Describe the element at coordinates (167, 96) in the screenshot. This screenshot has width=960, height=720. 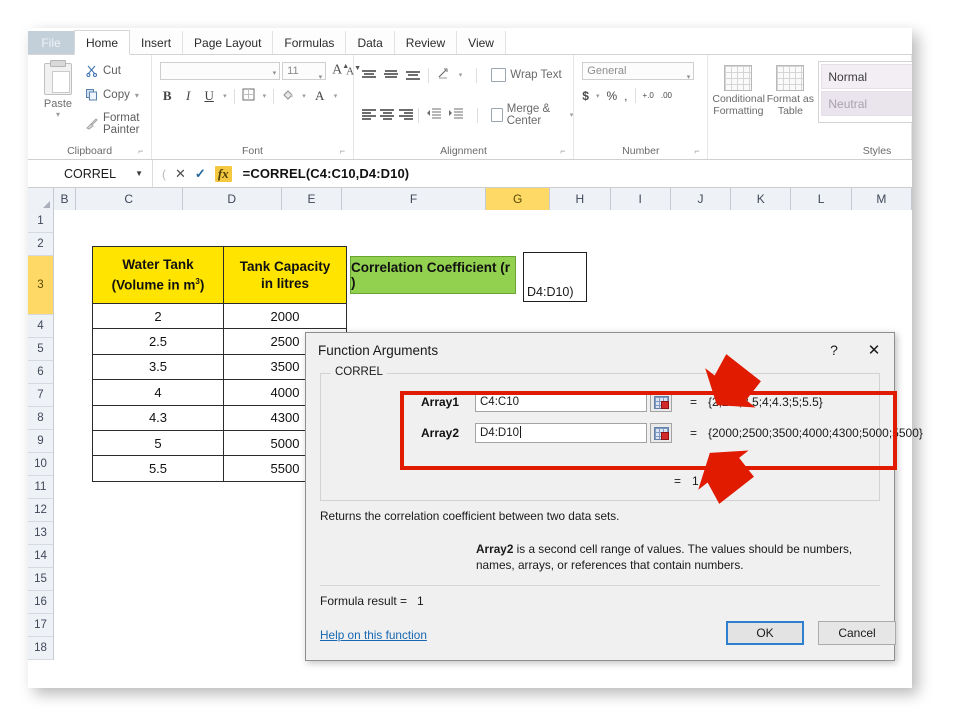
I see `bold-button: B` at that location.